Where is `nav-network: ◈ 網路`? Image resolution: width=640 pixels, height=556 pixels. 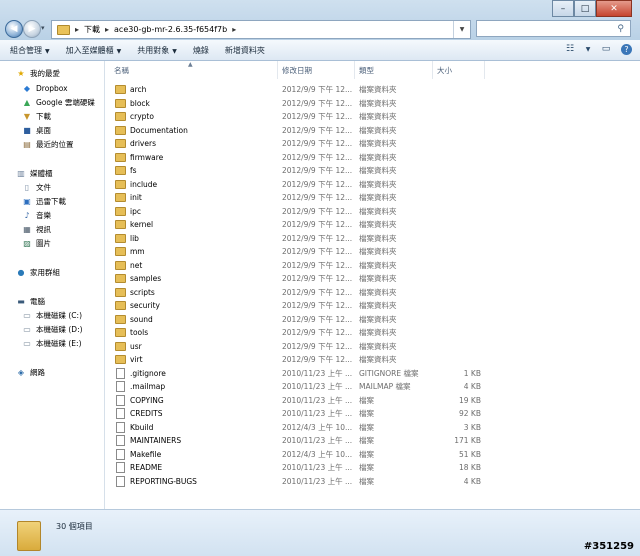 nav-network: ◈ 網路 is located at coordinates (30, 372).